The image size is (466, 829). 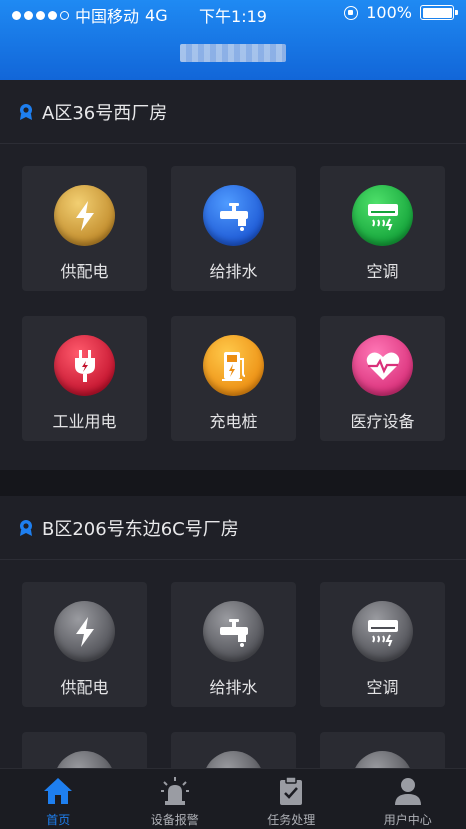 I want to click on top-bar: 中国移动 4G 下午1:19 100%, so click(x=233, y=40).